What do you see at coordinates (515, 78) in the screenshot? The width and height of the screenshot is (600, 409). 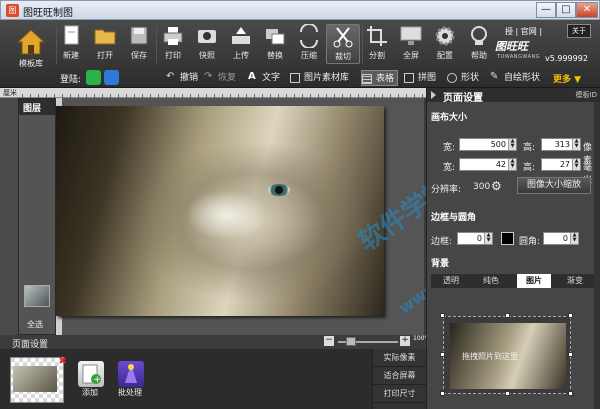 I see `custom-shape-tool: ✎ 自绘形状` at bounding box center [515, 78].